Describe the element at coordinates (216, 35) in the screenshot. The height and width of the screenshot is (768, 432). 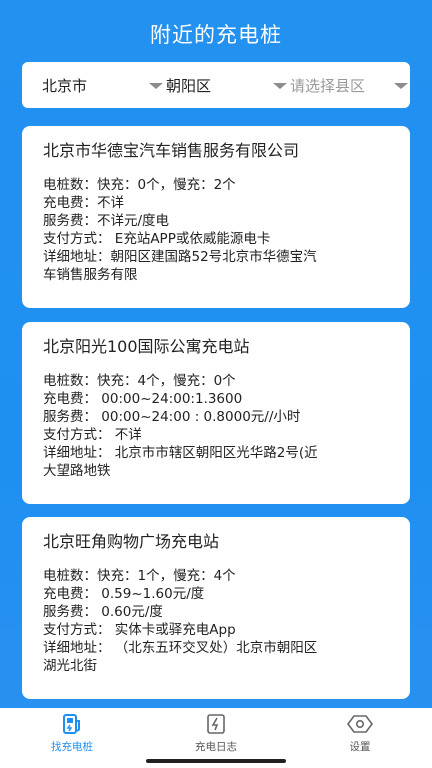
I see `page-title: 附近的充电桩` at that location.